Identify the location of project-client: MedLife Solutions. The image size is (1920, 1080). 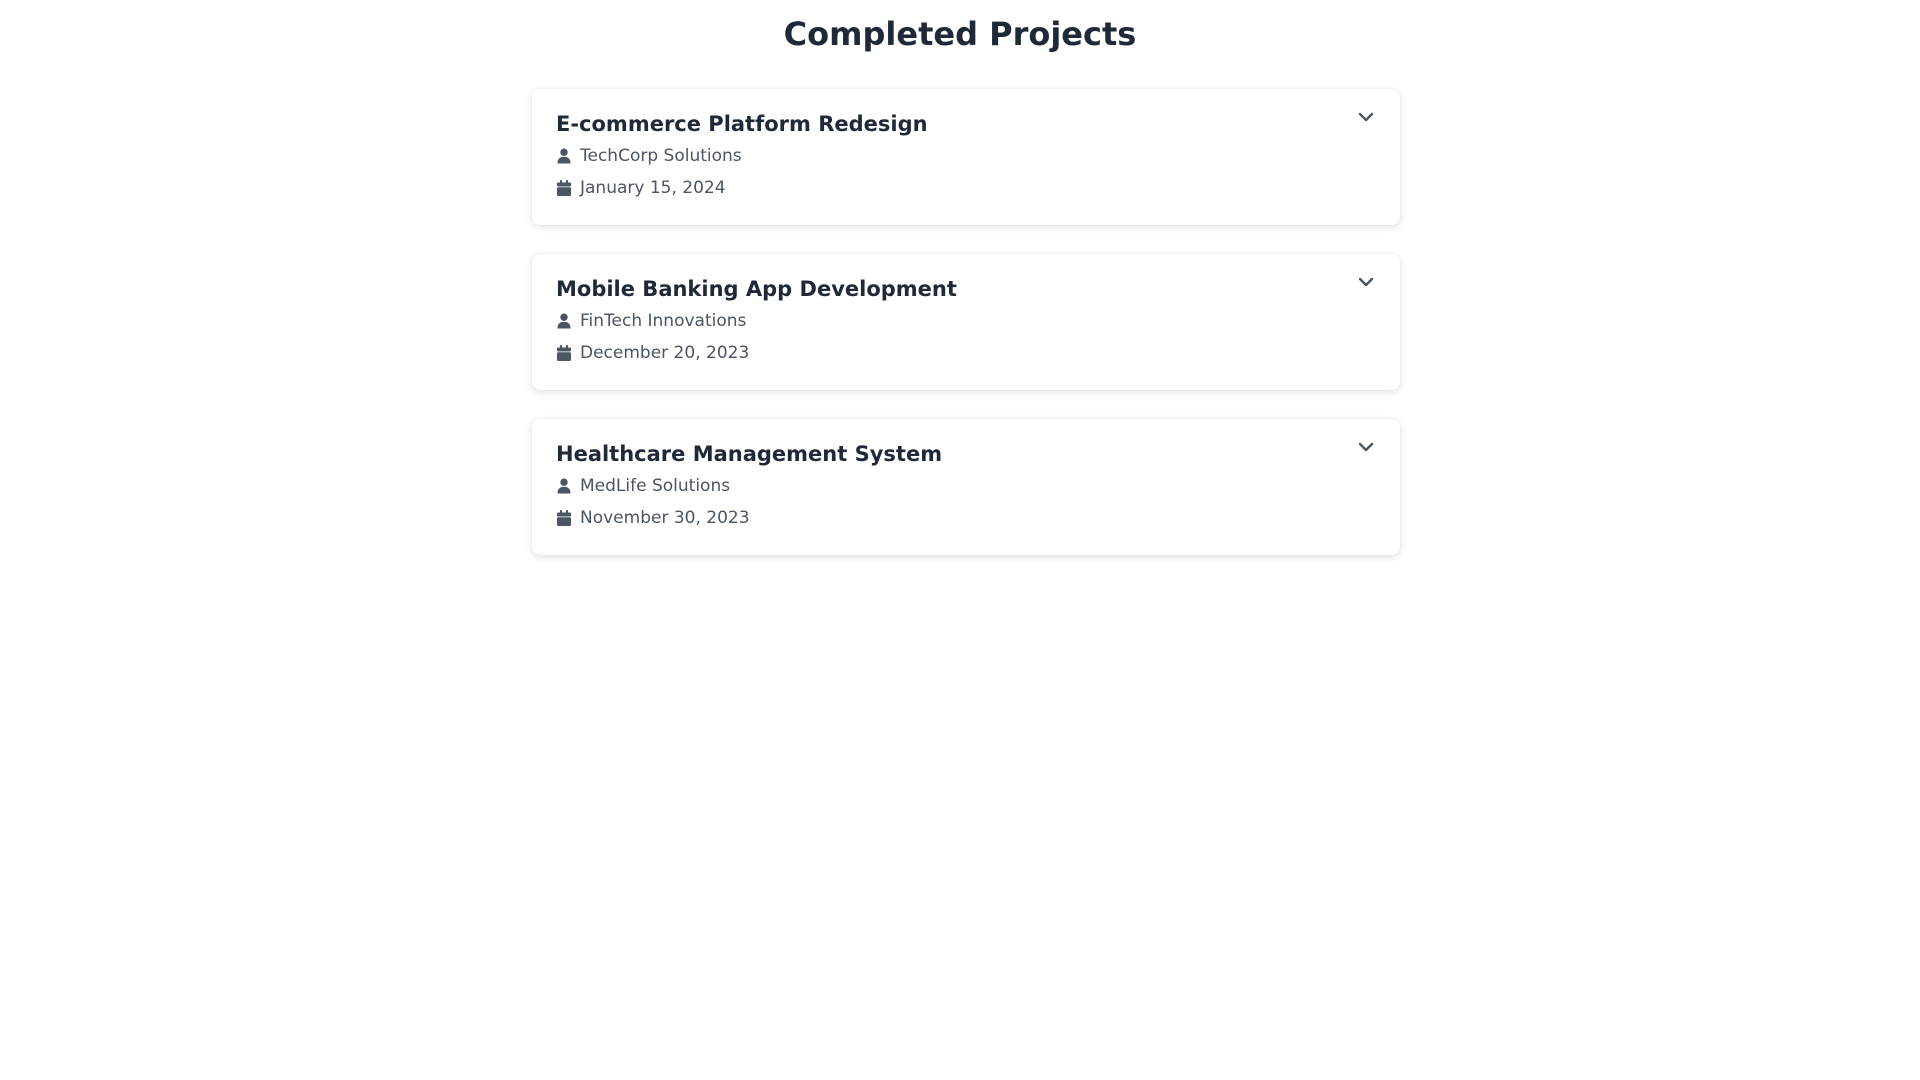
(655, 486).